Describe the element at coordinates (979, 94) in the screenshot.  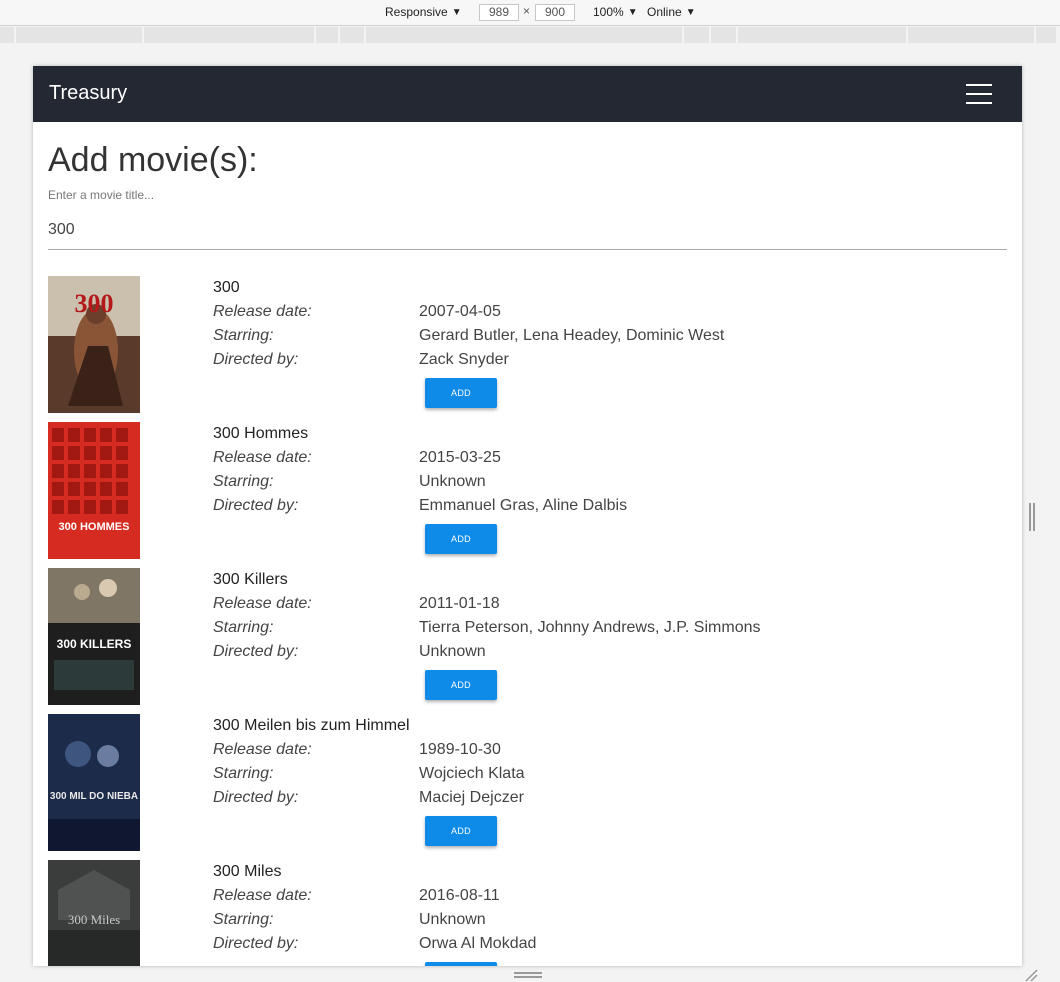
I see `hamburger-menu-icon` at that location.